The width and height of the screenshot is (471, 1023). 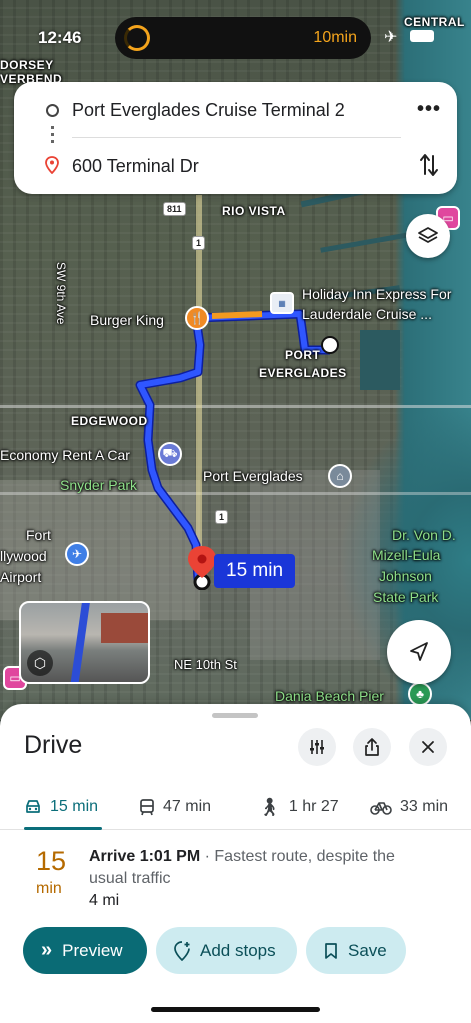 I want to click on layers-button, so click(x=428, y=236).